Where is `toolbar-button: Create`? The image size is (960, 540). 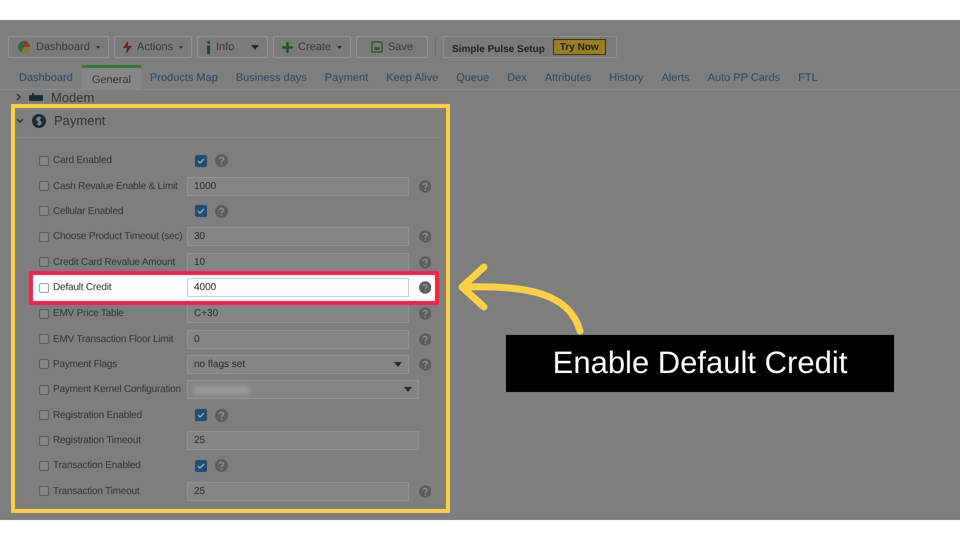
toolbar-button: Create is located at coordinates (312, 47).